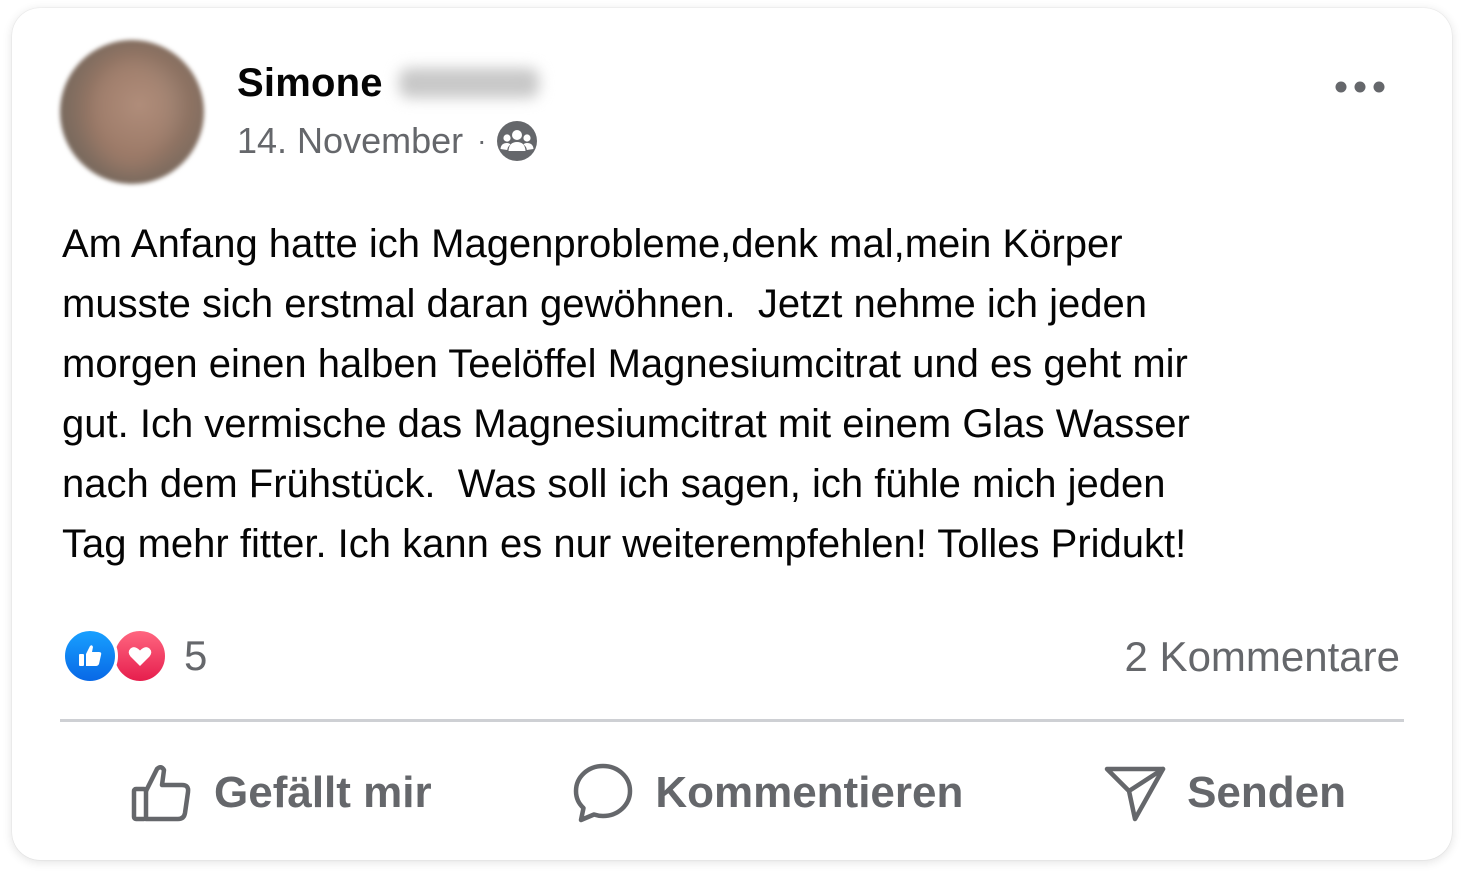 The image size is (1464, 876). What do you see at coordinates (1262, 657) in the screenshot?
I see `comments-count-link: 2 Kommentare` at bounding box center [1262, 657].